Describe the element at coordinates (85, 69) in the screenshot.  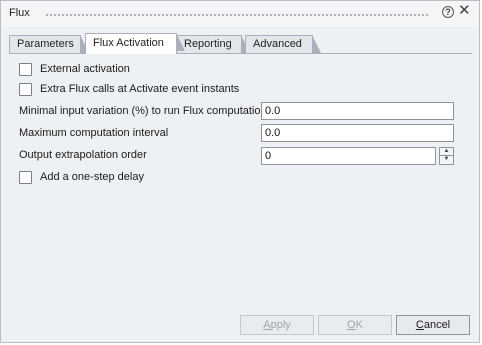
I see `external-activation-label: External activation` at that location.